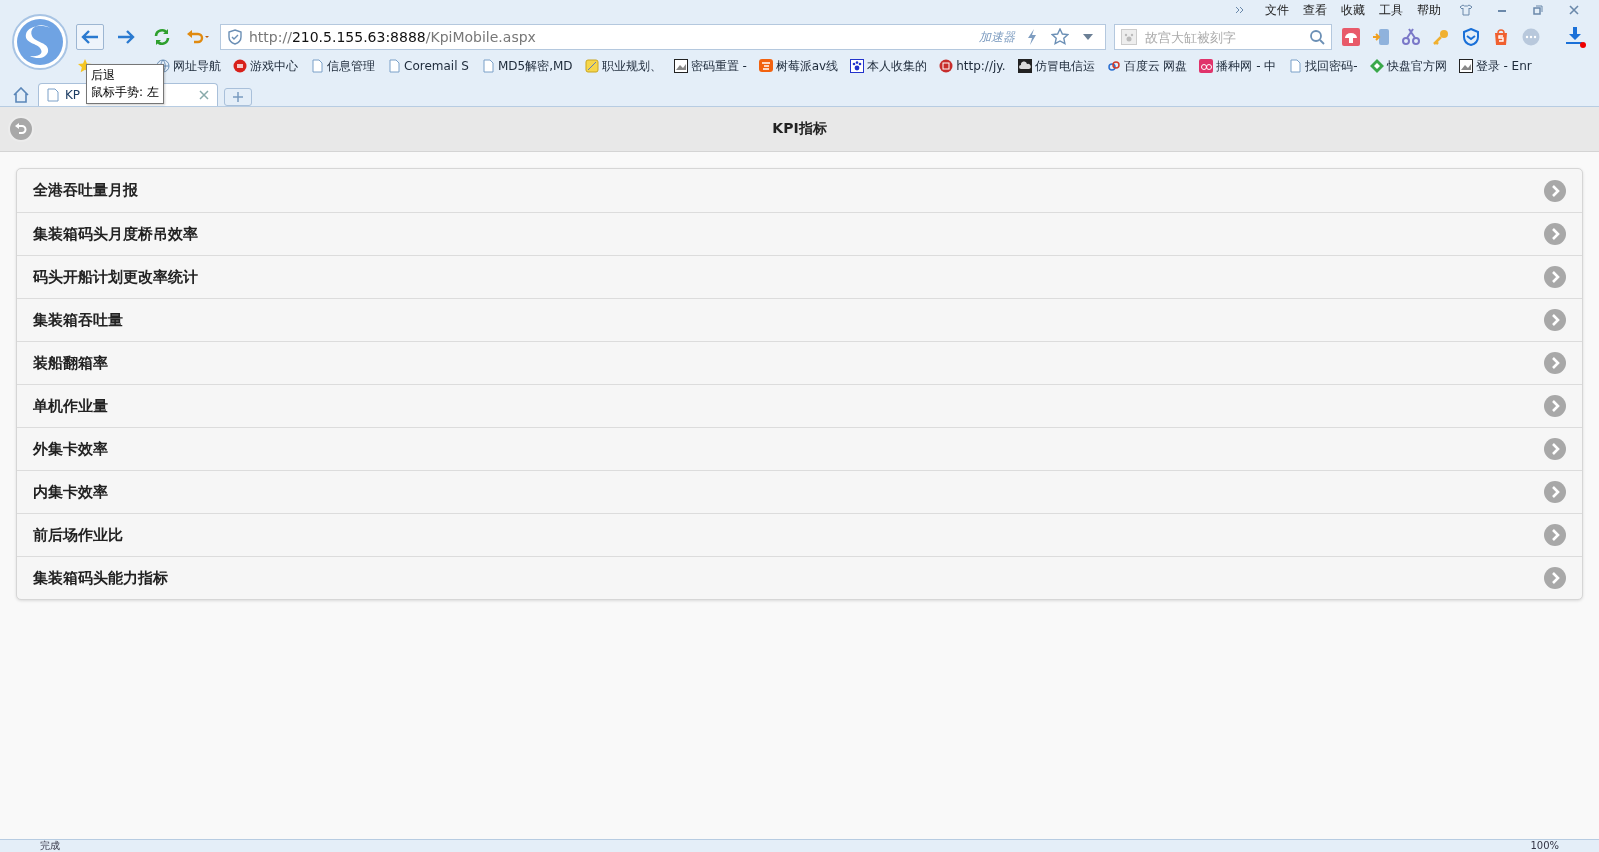 The width and height of the screenshot is (1599, 852). I want to click on bookmark-link: 播种网 - 中, so click(1238, 66).